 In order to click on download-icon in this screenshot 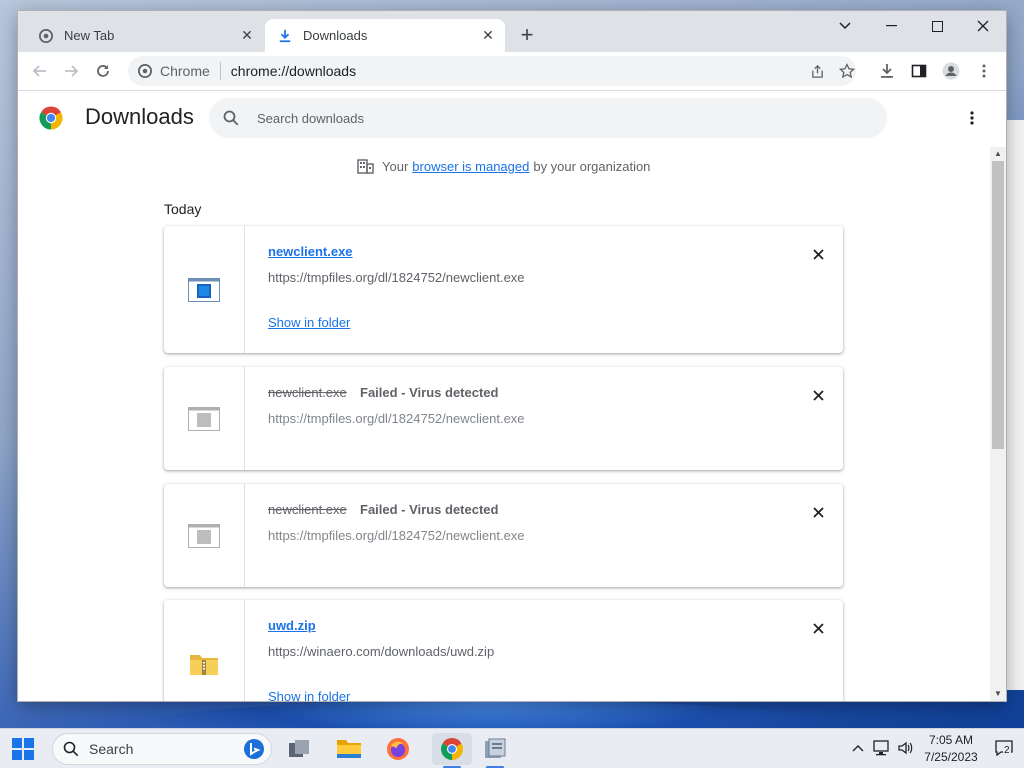, I will do `click(285, 36)`.